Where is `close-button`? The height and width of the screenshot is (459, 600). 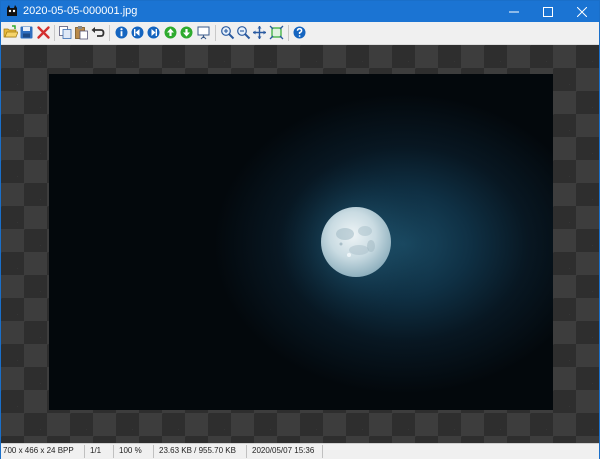 close-button is located at coordinates (582, 11).